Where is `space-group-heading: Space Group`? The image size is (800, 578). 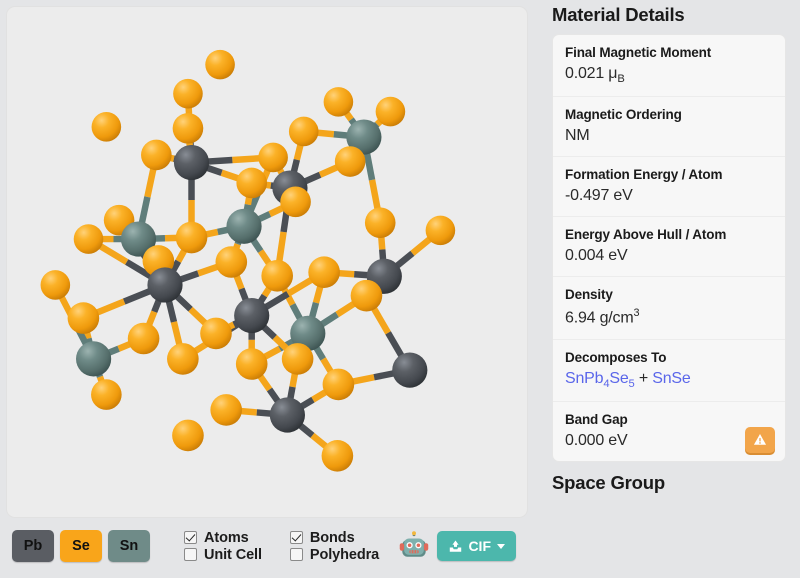
space-group-heading: Space Group is located at coordinates (608, 482).